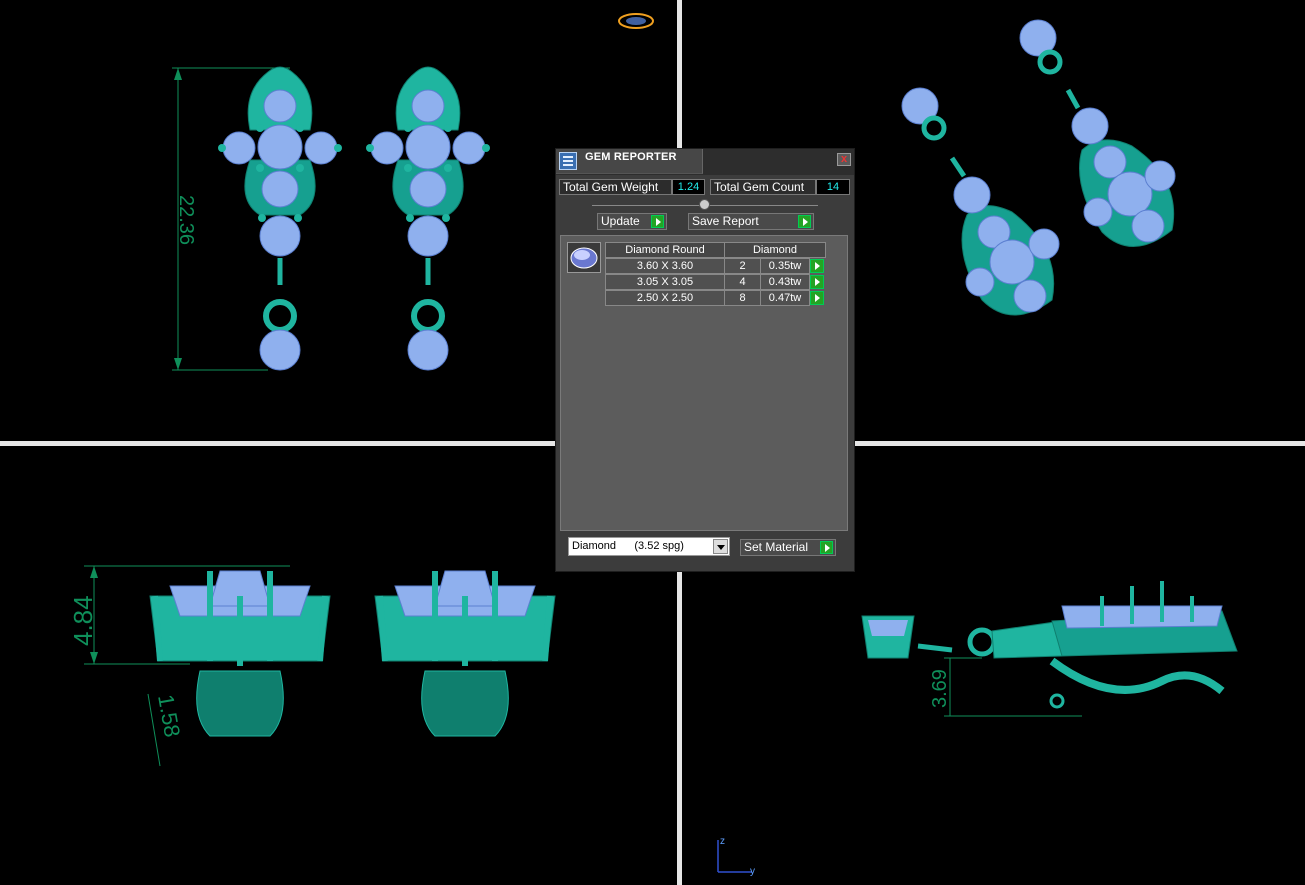 This screenshot has width=1305, height=885. Describe the element at coordinates (980, 201) in the screenshot. I see `earring-perspective-left` at that location.